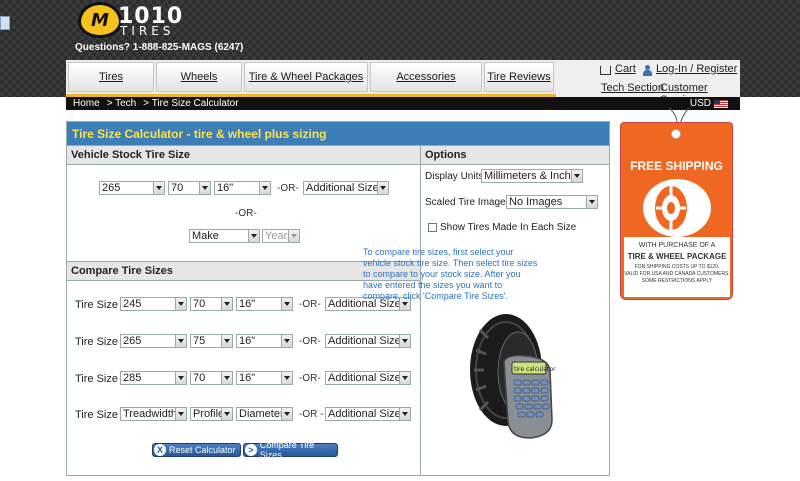 The width and height of the screenshot is (800, 481). What do you see at coordinates (211, 414) in the screenshot?
I see `tire-4-aspect-select: Profile` at bounding box center [211, 414].